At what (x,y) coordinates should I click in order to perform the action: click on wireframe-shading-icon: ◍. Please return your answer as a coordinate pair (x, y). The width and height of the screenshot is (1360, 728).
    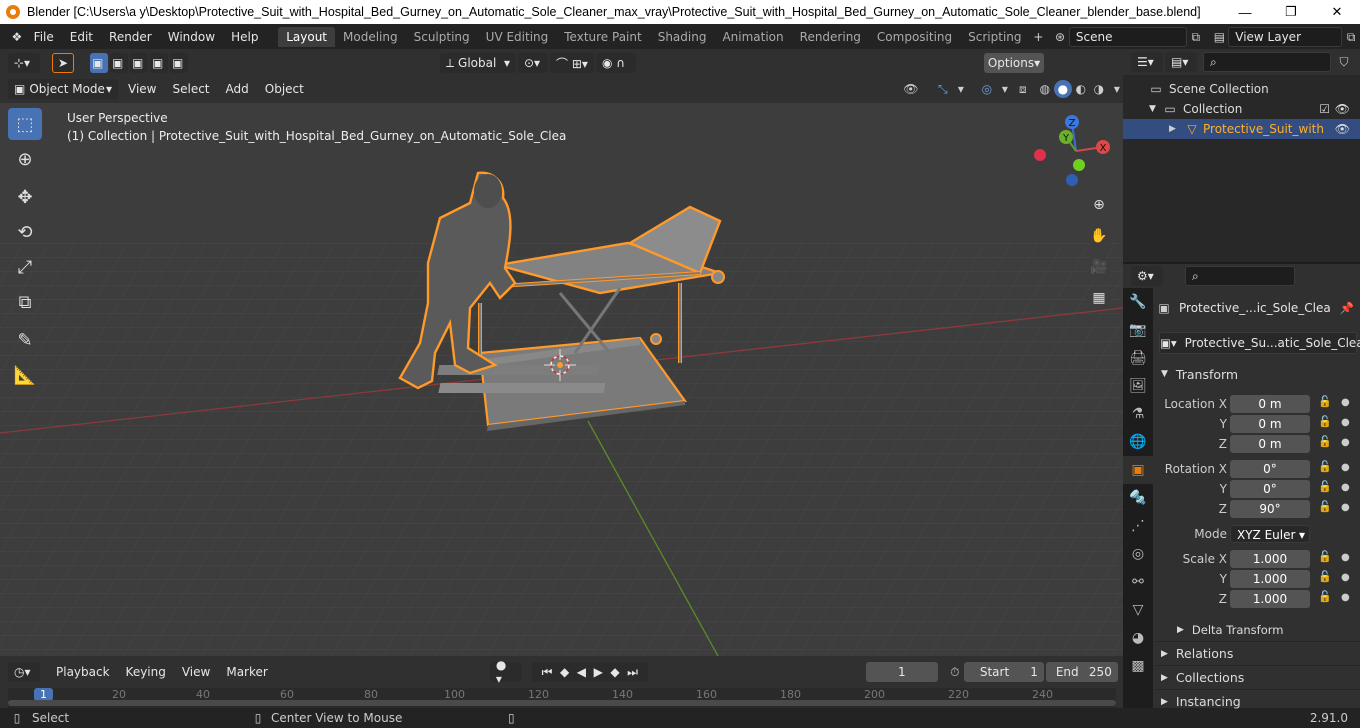
    Looking at the image, I should click on (1045, 89).